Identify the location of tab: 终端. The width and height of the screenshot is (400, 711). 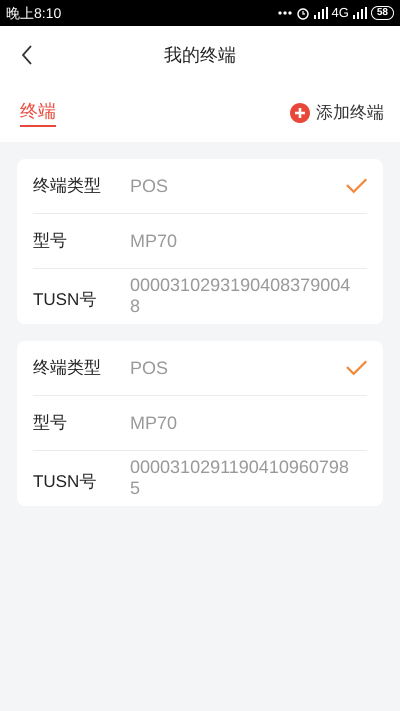
(38, 113).